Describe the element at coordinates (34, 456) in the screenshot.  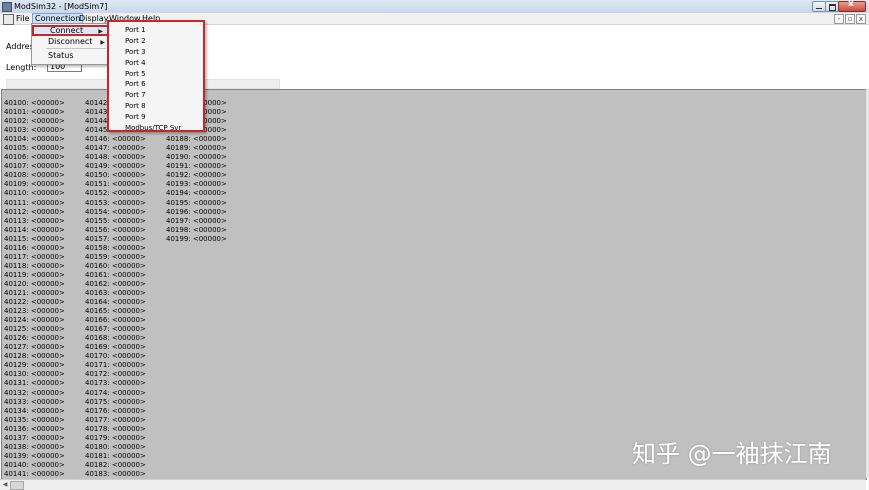
I see `register-row: 40139: <00000>` at that location.